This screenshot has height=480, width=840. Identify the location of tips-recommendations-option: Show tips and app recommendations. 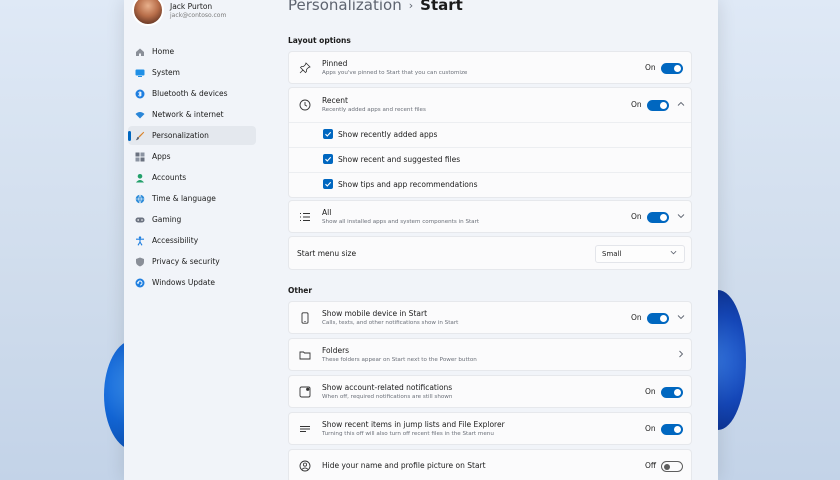
(400, 184).